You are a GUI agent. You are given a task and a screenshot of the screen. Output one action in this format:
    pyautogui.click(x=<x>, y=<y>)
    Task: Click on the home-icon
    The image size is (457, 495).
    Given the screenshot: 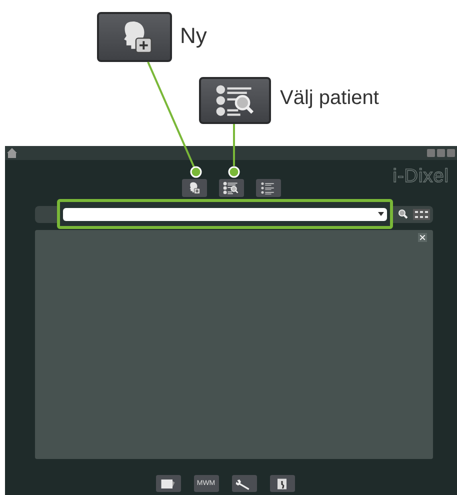 What is the action you would take?
    pyautogui.click(x=12, y=153)
    